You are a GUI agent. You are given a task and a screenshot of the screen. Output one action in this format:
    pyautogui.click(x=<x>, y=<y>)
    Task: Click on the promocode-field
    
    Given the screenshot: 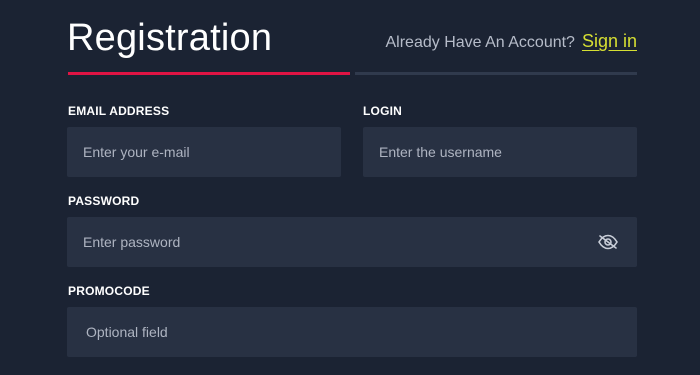 What is the action you would take?
    pyautogui.click(x=352, y=332)
    